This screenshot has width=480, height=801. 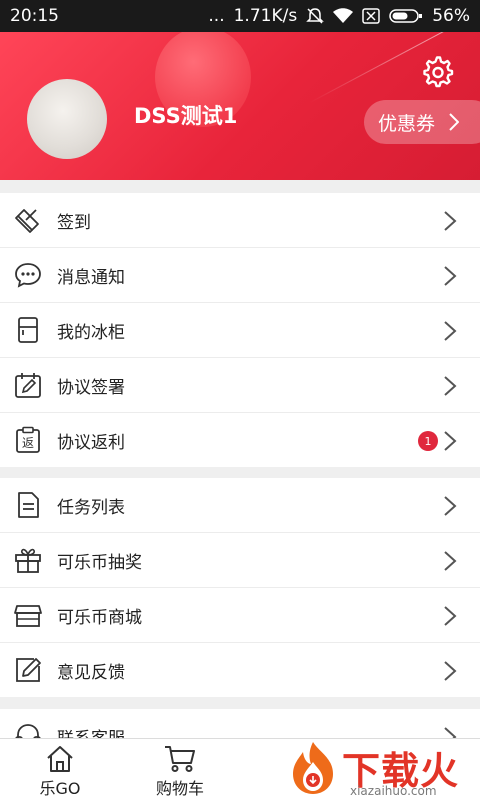 What do you see at coordinates (28, 731) in the screenshot?
I see `headset-icon` at bounding box center [28, 731].